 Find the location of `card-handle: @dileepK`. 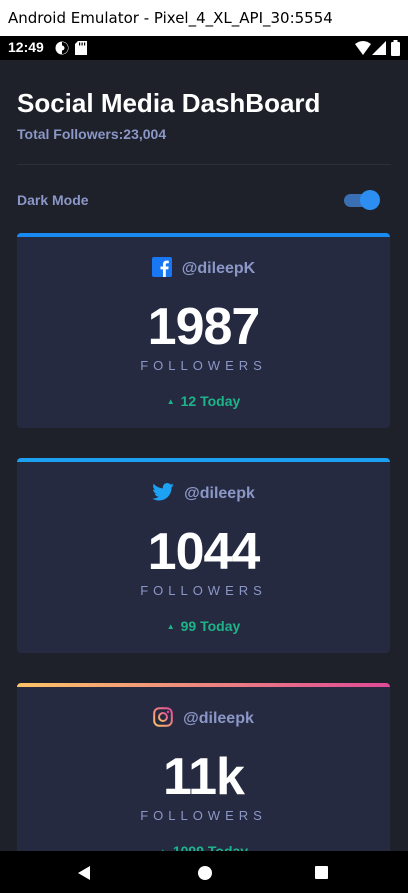

card-handle: @dileepK is located at coordinates (218, 268).